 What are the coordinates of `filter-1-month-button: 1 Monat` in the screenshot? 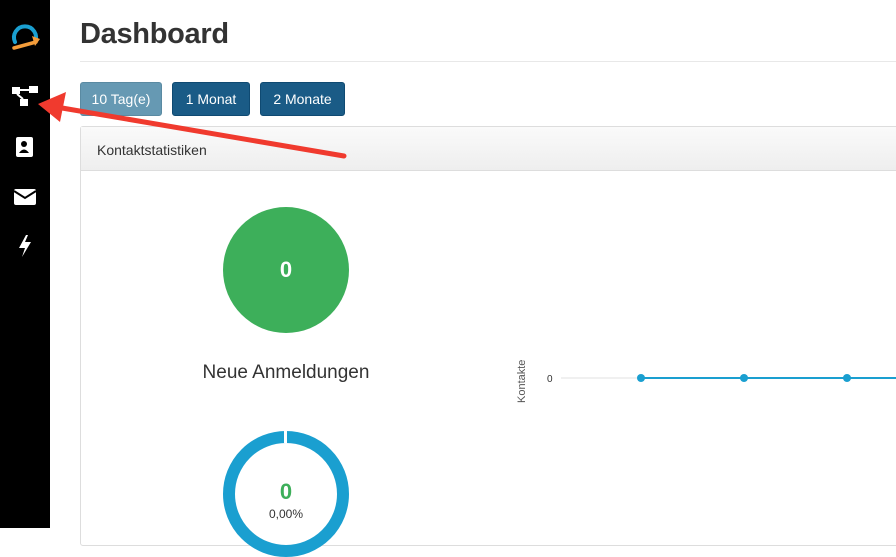 It's located at (211, 99).